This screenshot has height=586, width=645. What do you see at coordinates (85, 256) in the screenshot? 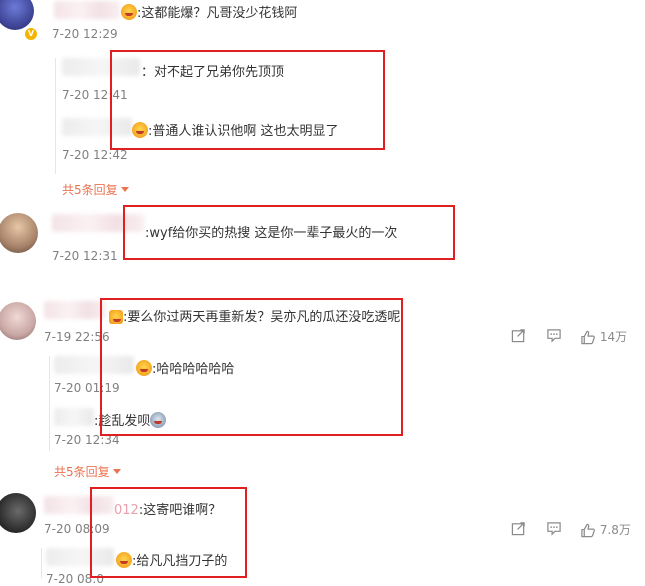
I see `comment-time: 7-20 12:31` at bounding box center [85, 256].